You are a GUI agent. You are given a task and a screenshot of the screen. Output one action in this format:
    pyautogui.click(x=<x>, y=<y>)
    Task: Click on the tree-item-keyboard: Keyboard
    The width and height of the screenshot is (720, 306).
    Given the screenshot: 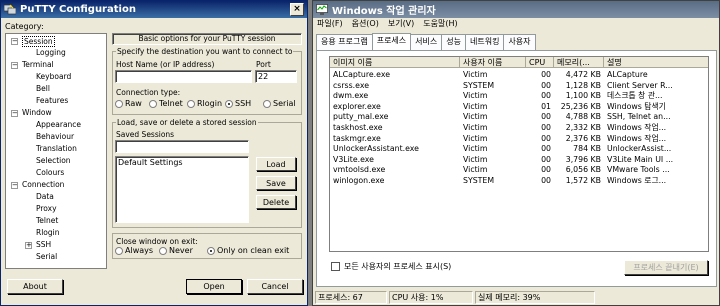 What is the action you would take?
    pyautogui.click(x=53, y=77)
    